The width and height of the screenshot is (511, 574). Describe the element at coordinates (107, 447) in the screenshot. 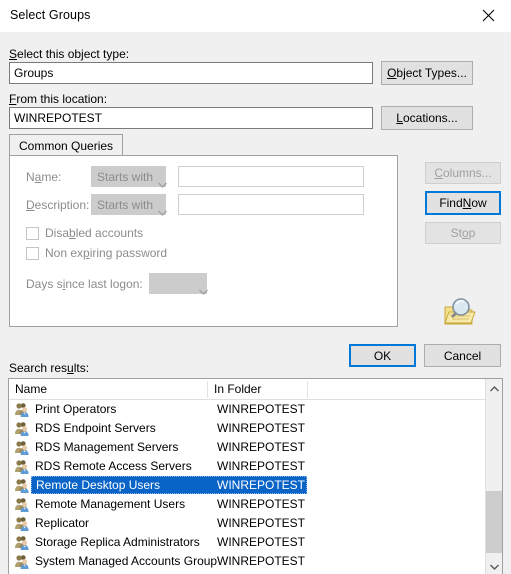

I see `row-name-cell: RDS Management Servers` at that location.